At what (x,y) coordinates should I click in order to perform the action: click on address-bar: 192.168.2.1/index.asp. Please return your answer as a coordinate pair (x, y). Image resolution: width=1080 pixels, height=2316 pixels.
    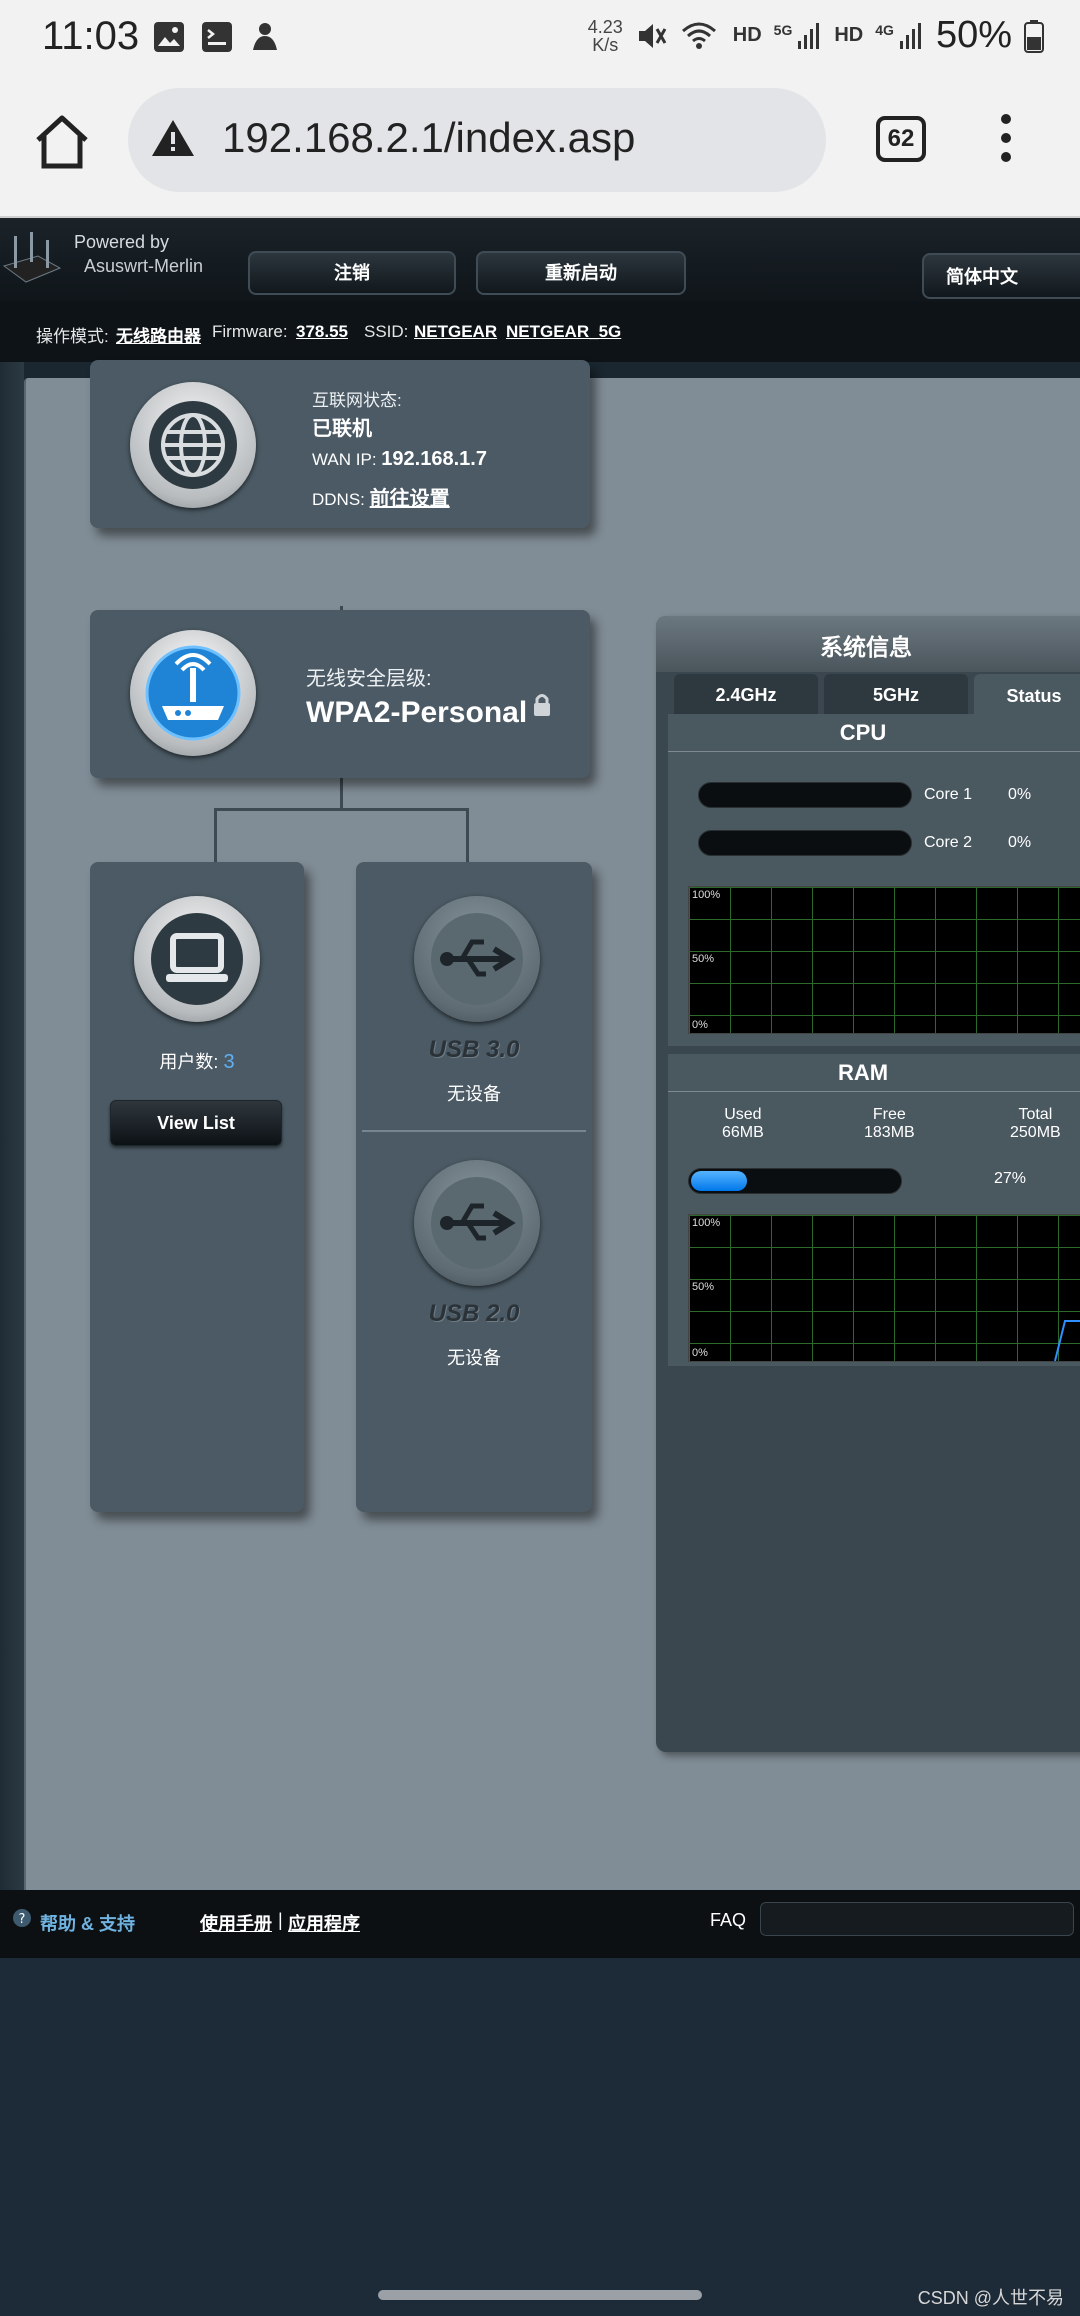
    Looking at the image, I should click on (477, 140).